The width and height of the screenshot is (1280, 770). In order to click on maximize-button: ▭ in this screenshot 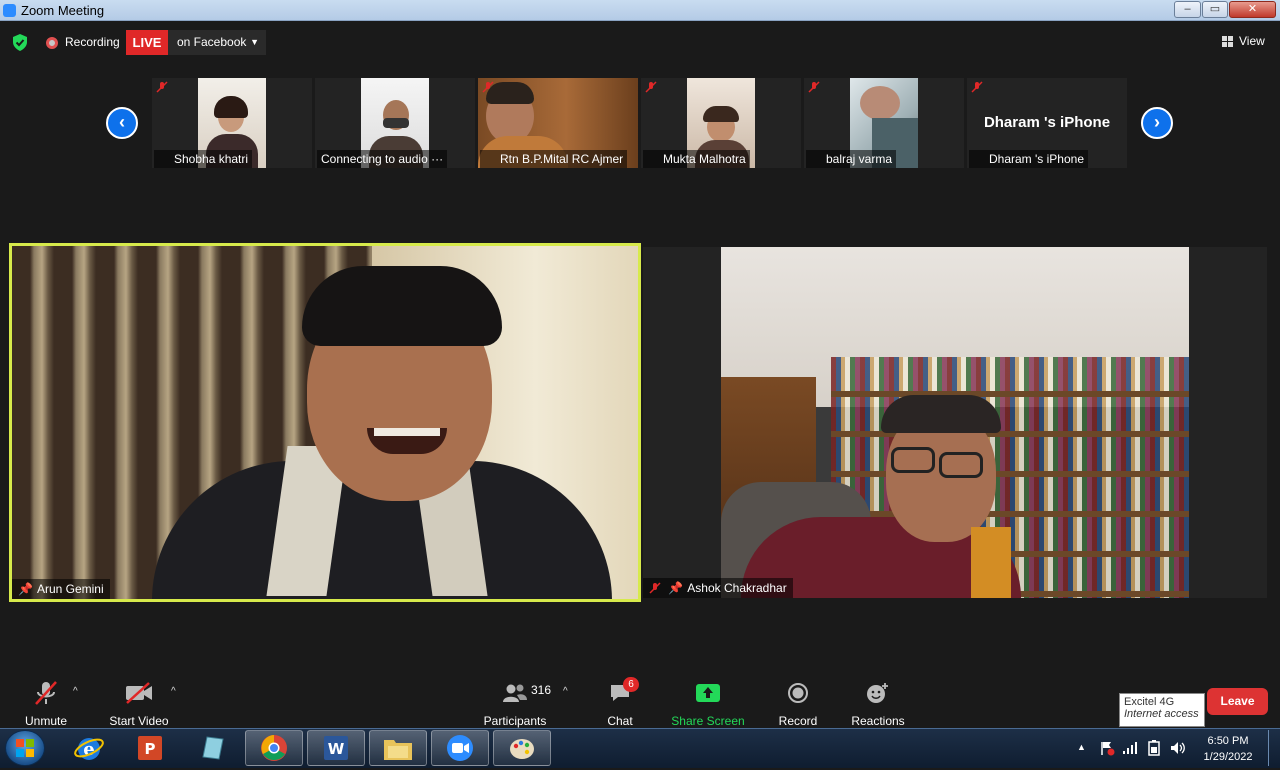, I will do `click(1215, 9)`.